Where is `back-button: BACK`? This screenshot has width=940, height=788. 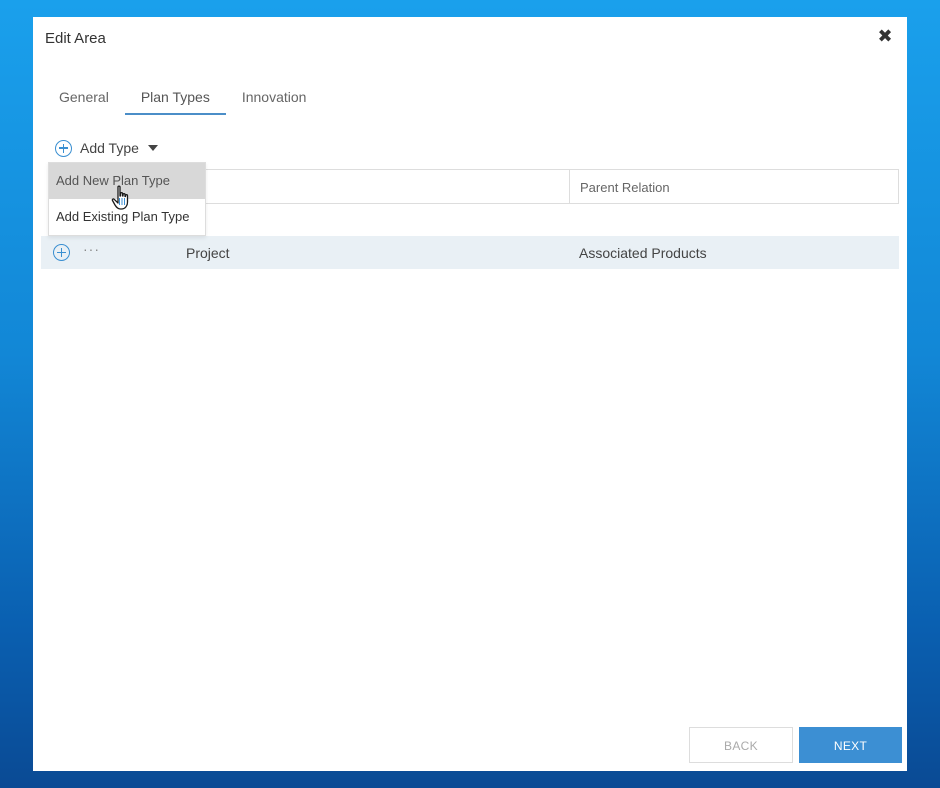
back-button: BACK is located at coordinates (741, 745).